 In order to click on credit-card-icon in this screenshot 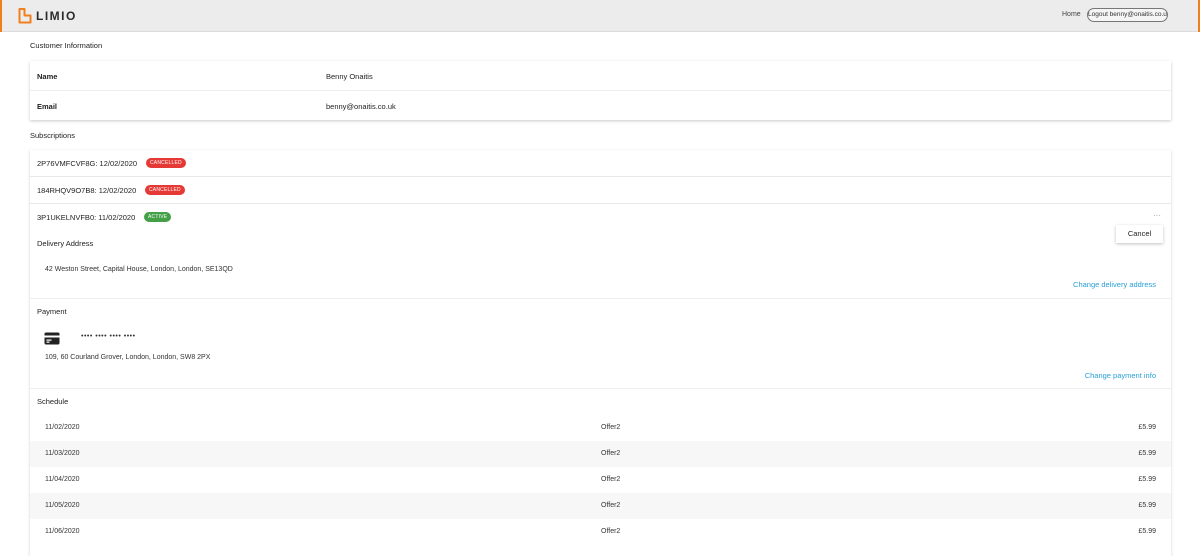, I will do `click(52, 338)`.